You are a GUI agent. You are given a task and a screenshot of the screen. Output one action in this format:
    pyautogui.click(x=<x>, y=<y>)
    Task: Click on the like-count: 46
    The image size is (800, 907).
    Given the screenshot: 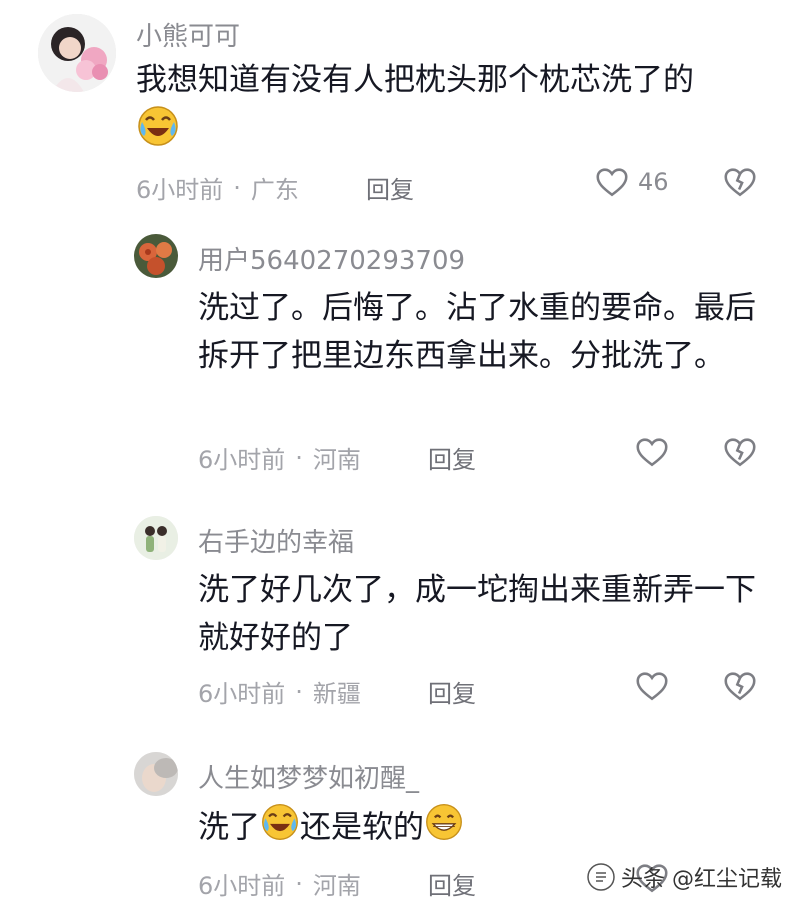 What is the action you would take?
    pyautogui.click(x=653, y=182)
    